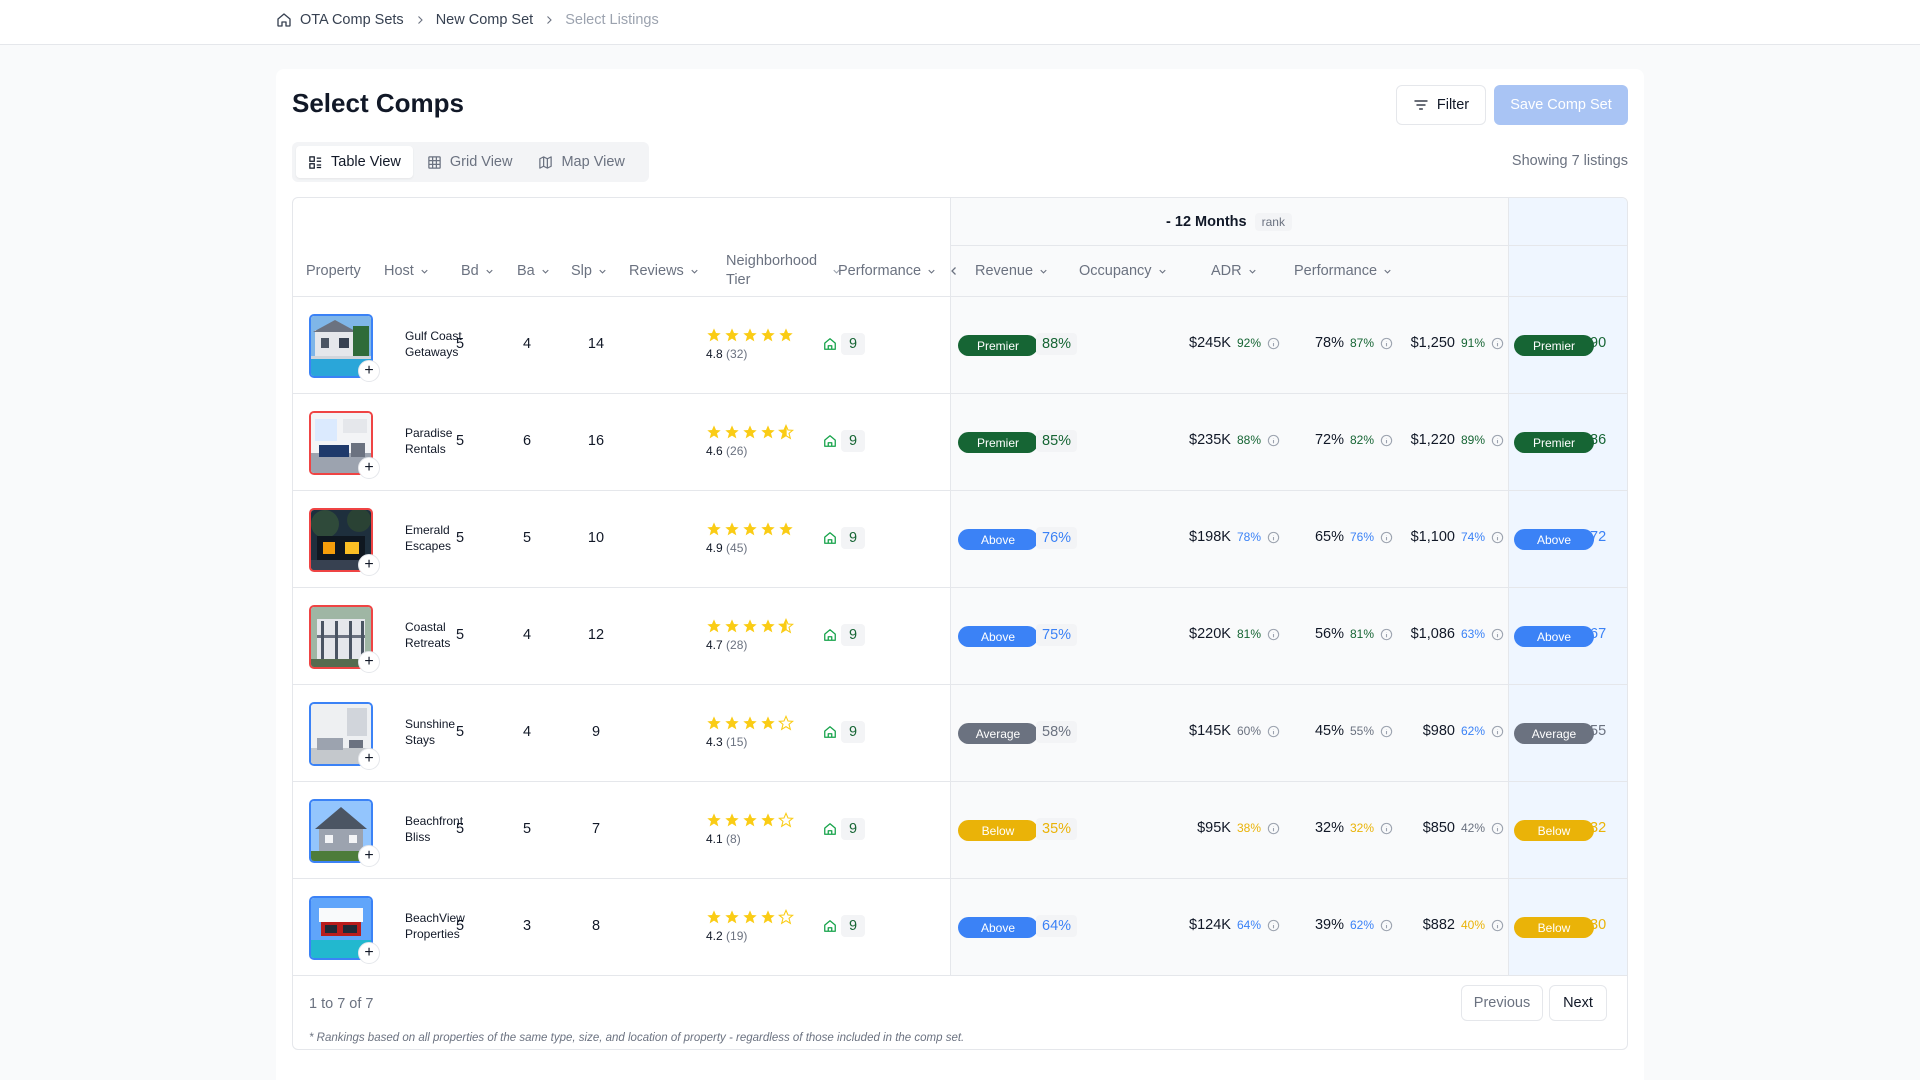  Describe the element at coordinates (853, 344) in the screenshot. I see `tier-value: 9` at that location.